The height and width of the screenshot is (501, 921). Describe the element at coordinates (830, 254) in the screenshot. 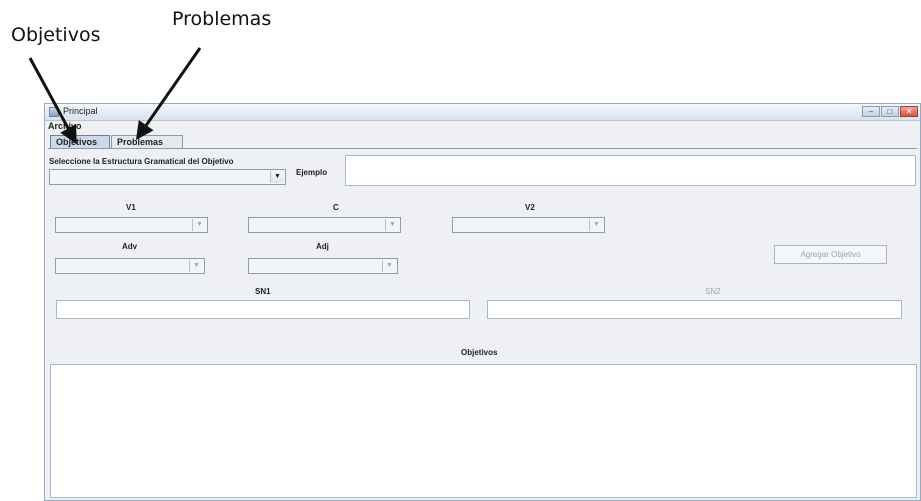

I see `agregar-objetivo-button: Agregar Objetivo` at that location.